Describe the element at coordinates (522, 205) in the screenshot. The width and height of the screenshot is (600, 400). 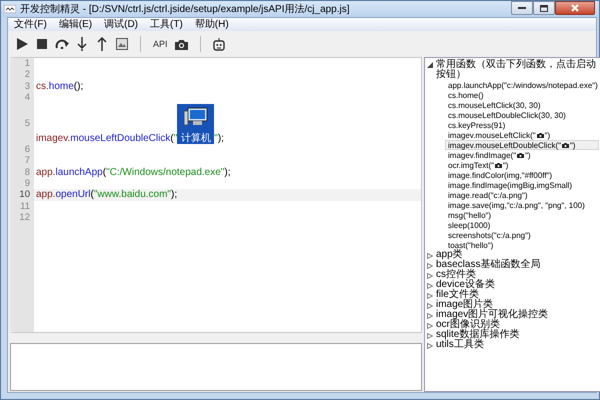
I see `tree-item: image.save(img,"c:/a.png", "png", 100)` at that location.